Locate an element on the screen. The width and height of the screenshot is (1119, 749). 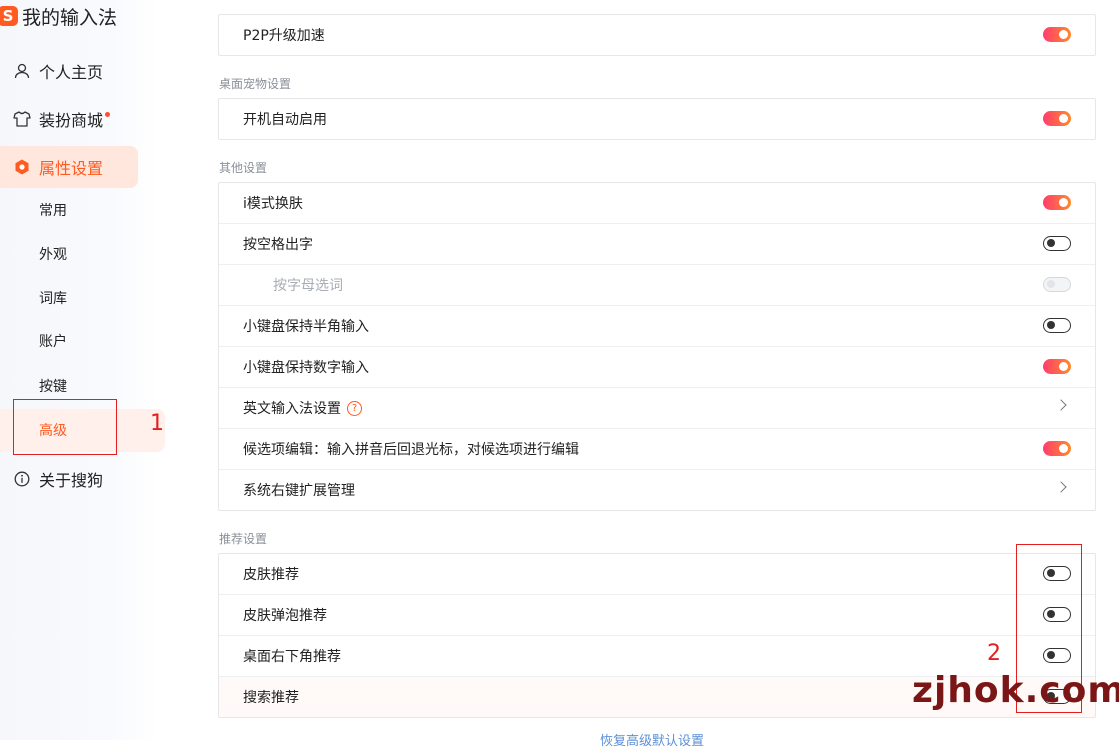
annotation-number-1: 1 is located at coordinates (157, 423).